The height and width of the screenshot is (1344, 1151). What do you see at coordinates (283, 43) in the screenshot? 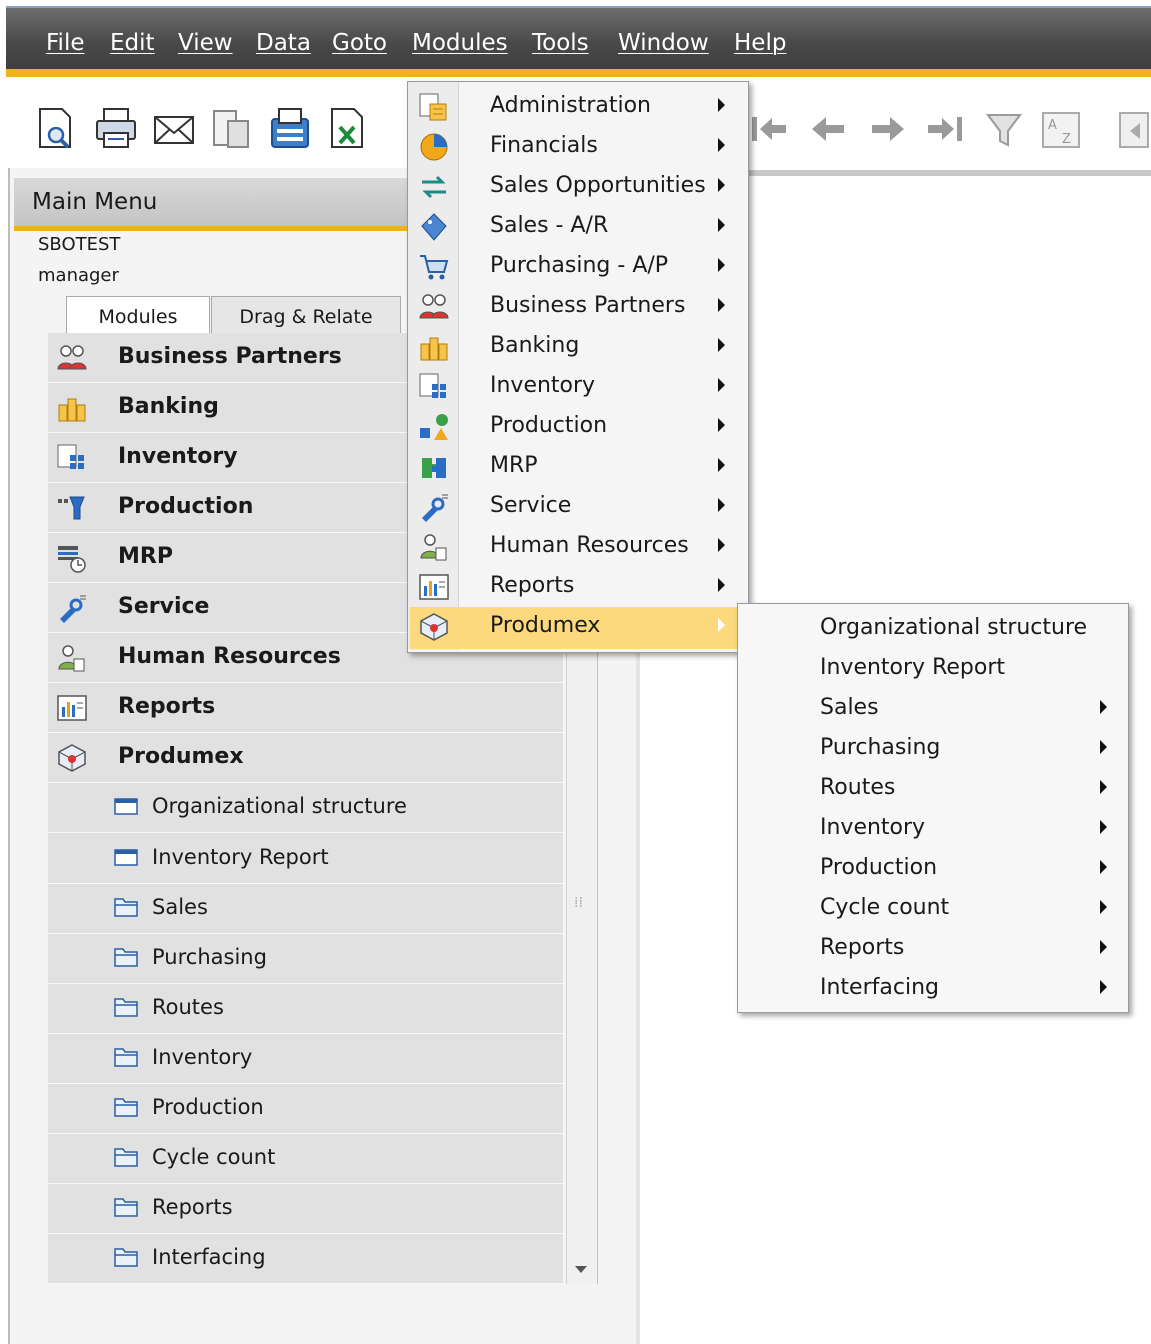
I see `menu-data: Data` at bounding box center [283, 43].